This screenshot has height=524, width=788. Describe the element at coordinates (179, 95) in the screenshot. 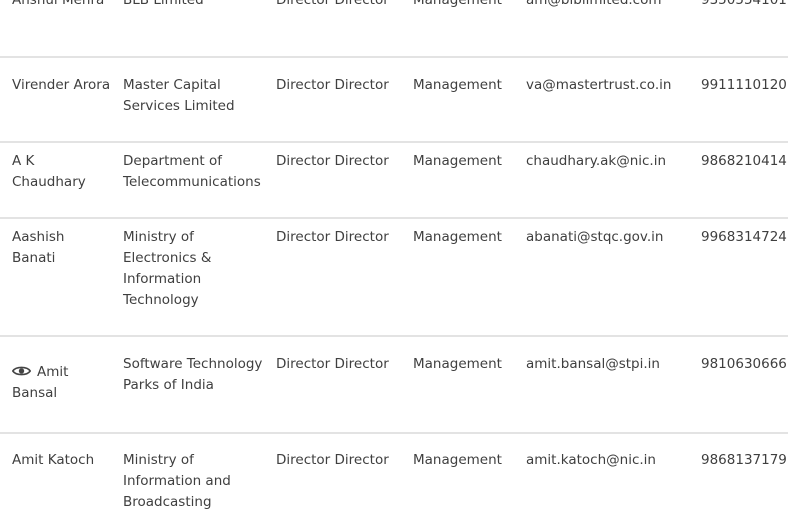

I see `contact-organization: Master Capital Services Limited` at that location.